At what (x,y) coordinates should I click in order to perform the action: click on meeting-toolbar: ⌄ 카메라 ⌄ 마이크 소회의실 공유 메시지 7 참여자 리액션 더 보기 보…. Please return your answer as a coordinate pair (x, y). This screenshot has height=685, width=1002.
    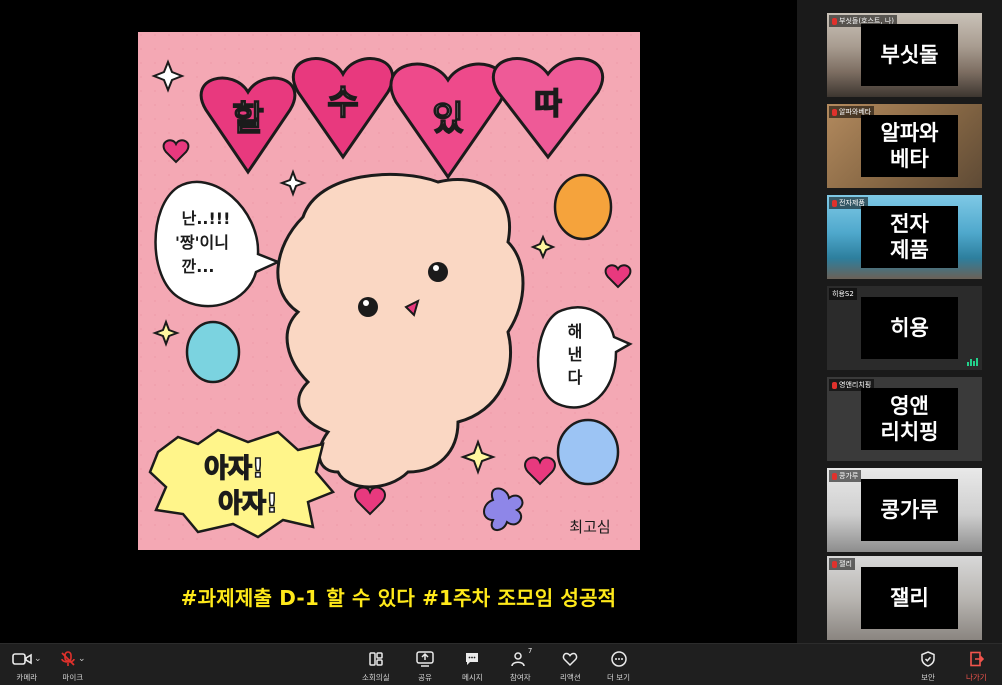
    Looking at the image, I should click on (501, 664).